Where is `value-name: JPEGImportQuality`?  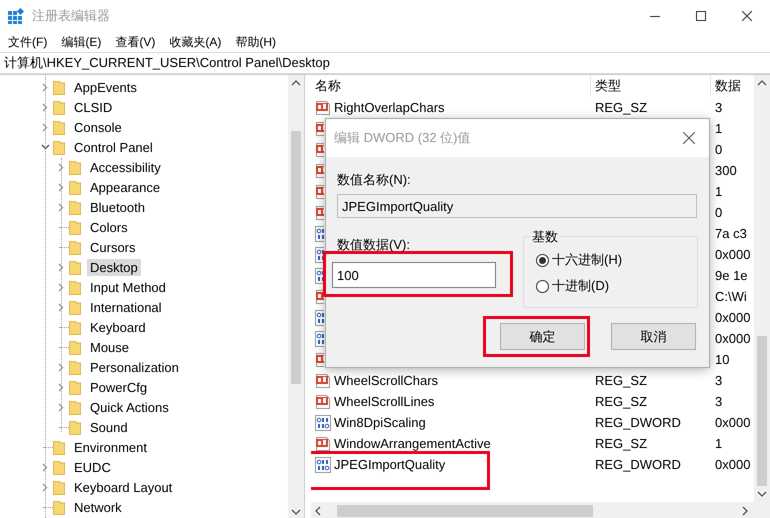
value-name: JPEGImportQuality is located at coordinates (390, 464).